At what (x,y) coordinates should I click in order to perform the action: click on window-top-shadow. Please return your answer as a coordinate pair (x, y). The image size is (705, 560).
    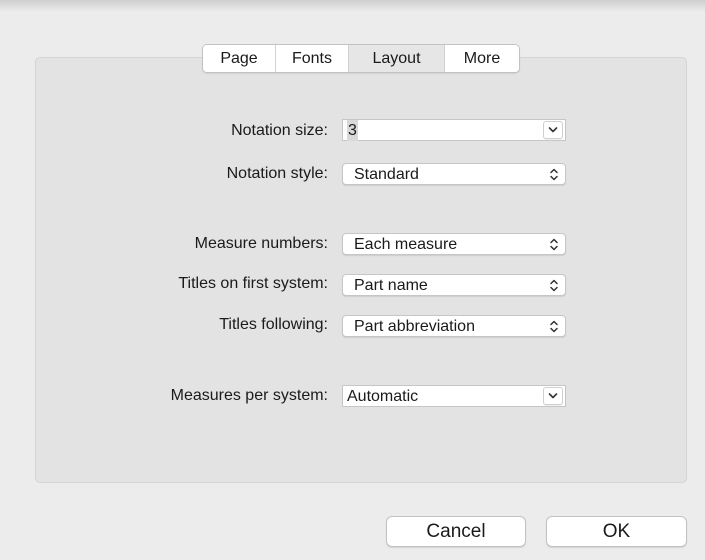
    Looking at the image, I should click on (352, 6).